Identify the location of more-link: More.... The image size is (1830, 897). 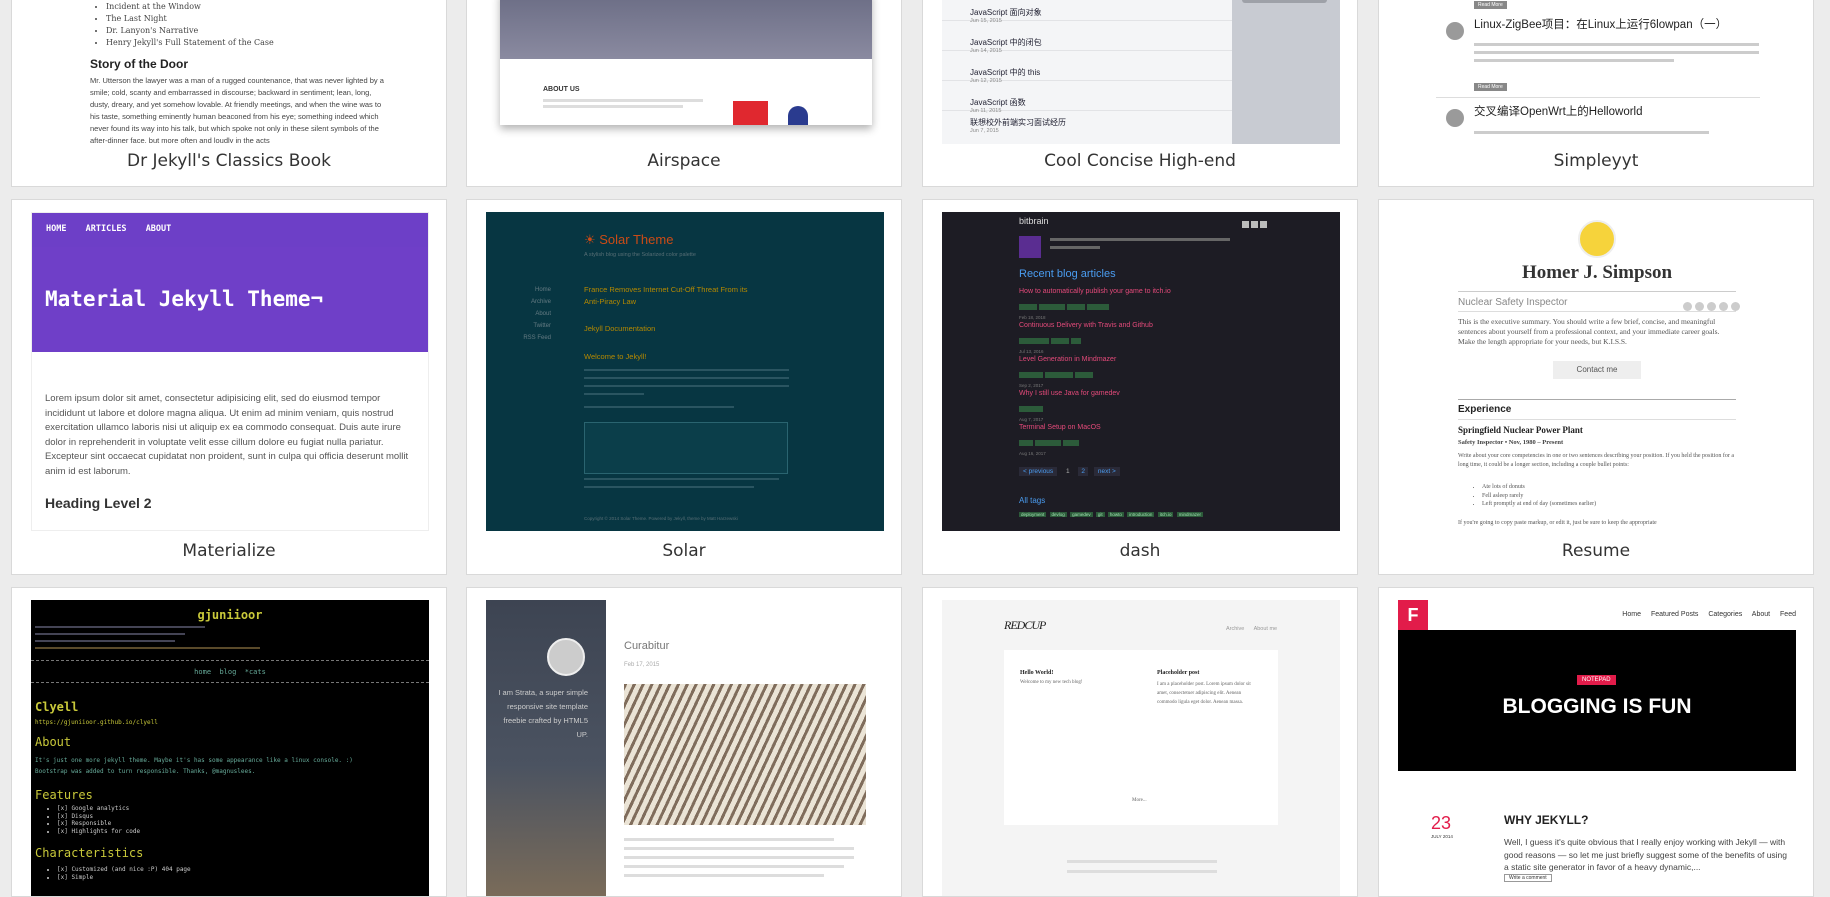
(1139, 800).